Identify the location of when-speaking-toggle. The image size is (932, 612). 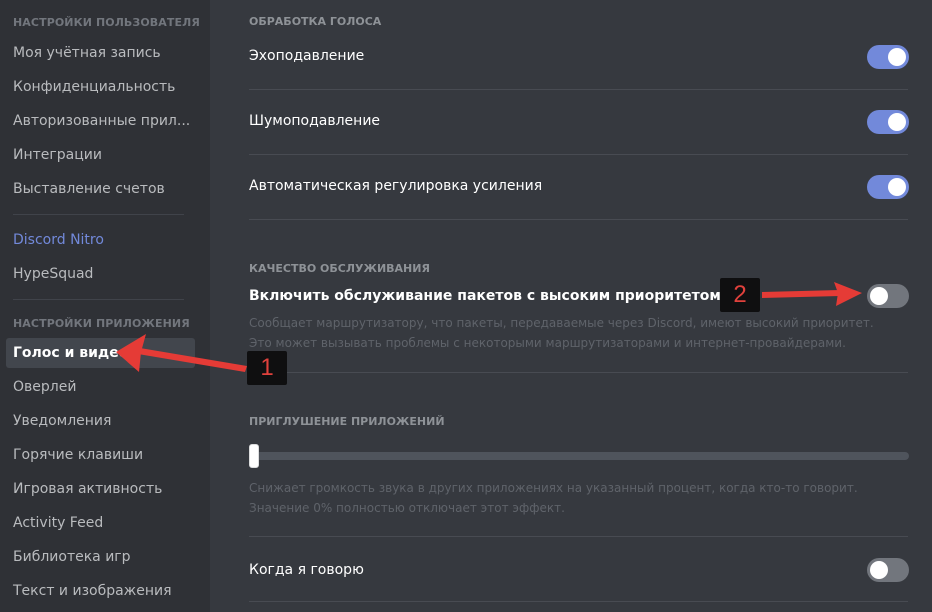
(888, 570).